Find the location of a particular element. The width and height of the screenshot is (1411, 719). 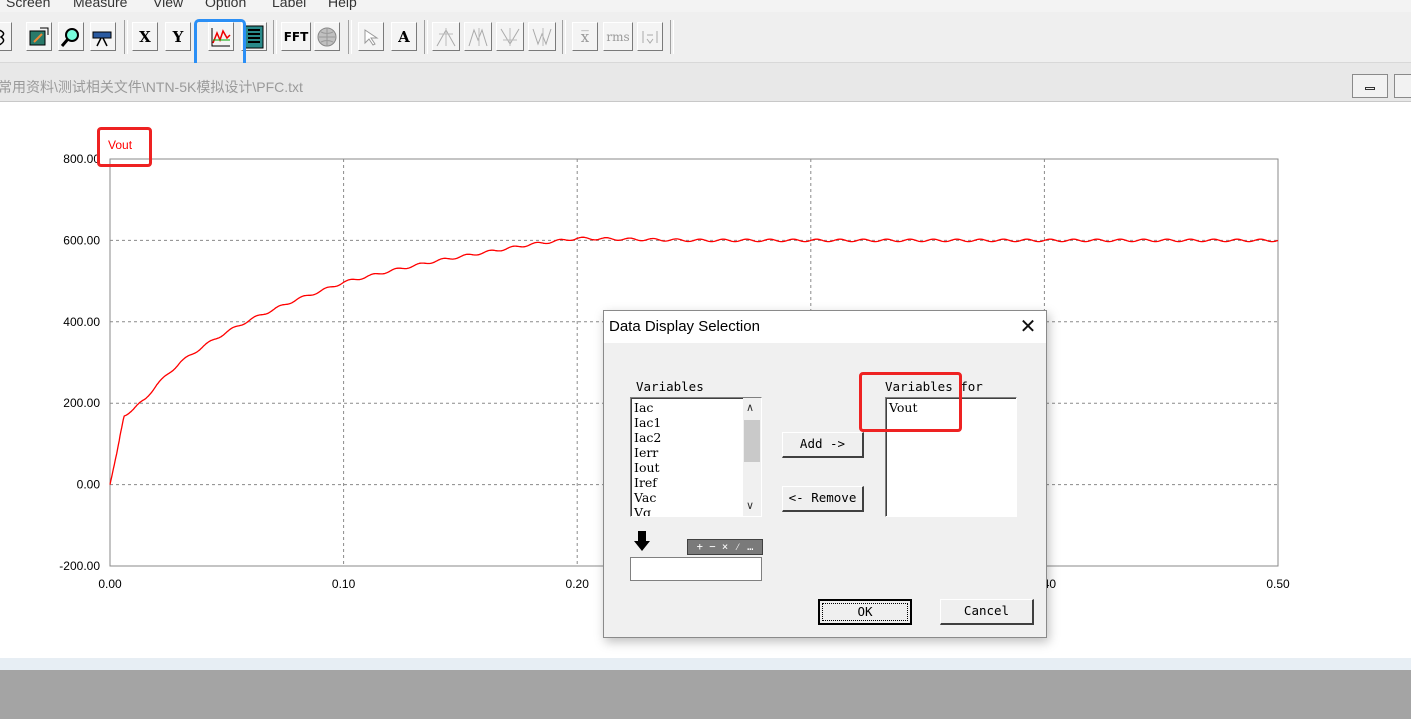

scroll-up-icon: ∧ is located at coordinates (750, 407).